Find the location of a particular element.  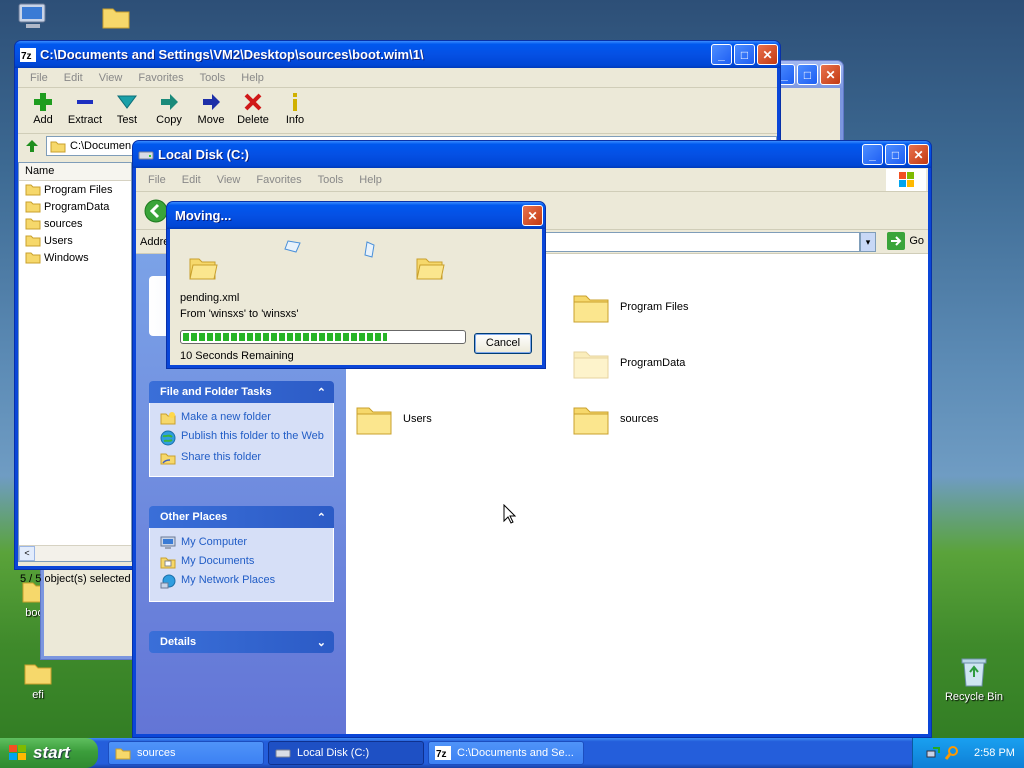

toolbar-move-button: Move is located at coordinates (211, 110).